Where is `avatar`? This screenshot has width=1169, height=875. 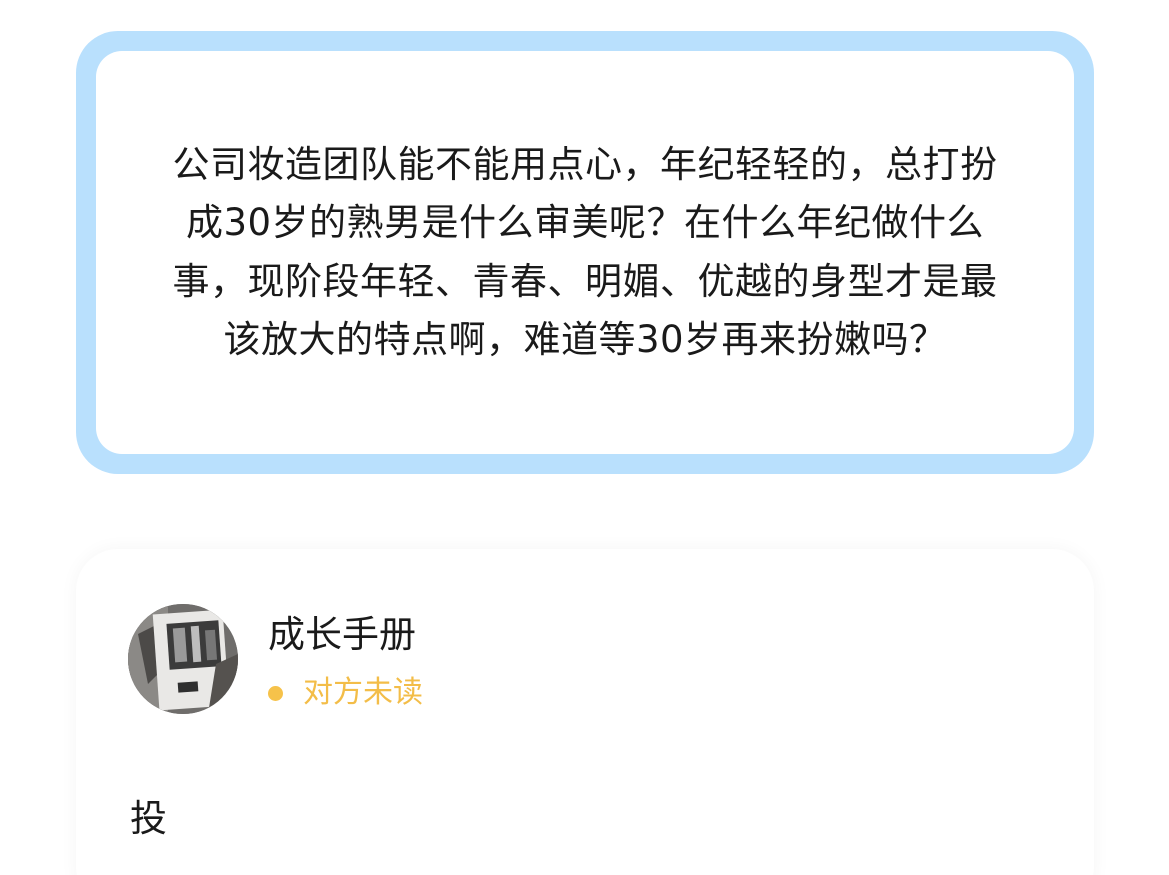
avatar is located at coordinates (183, 659).